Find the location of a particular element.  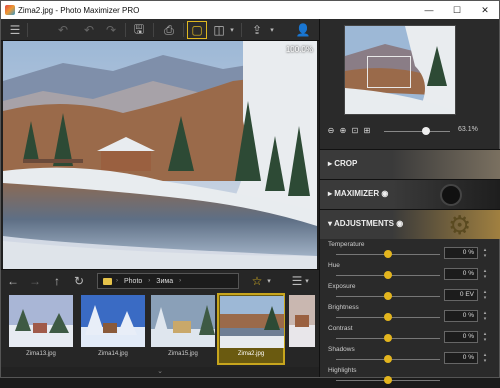

forward-arrow-icon: → is located at coordinates (35, 281).